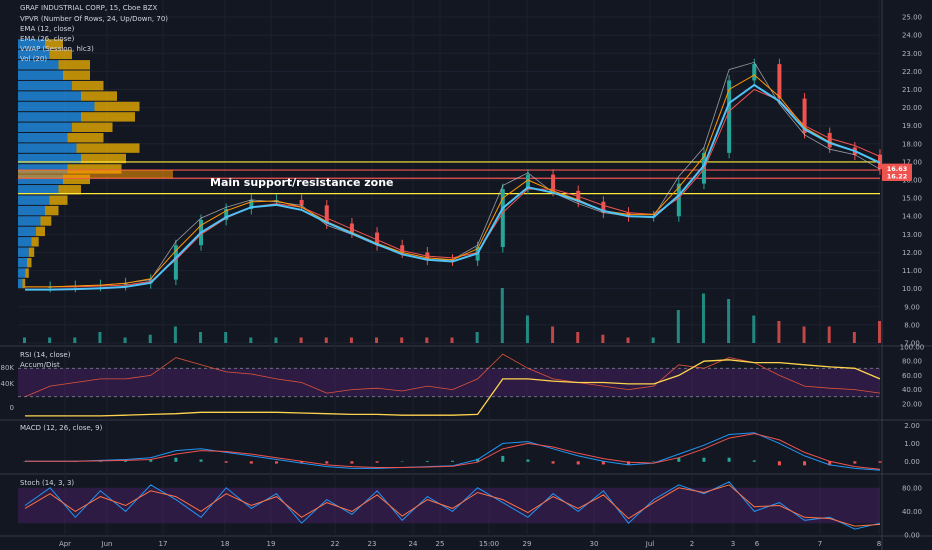 The image size is (932, 550). I want to click on macd-tick: 2.00, so click(912, 426).